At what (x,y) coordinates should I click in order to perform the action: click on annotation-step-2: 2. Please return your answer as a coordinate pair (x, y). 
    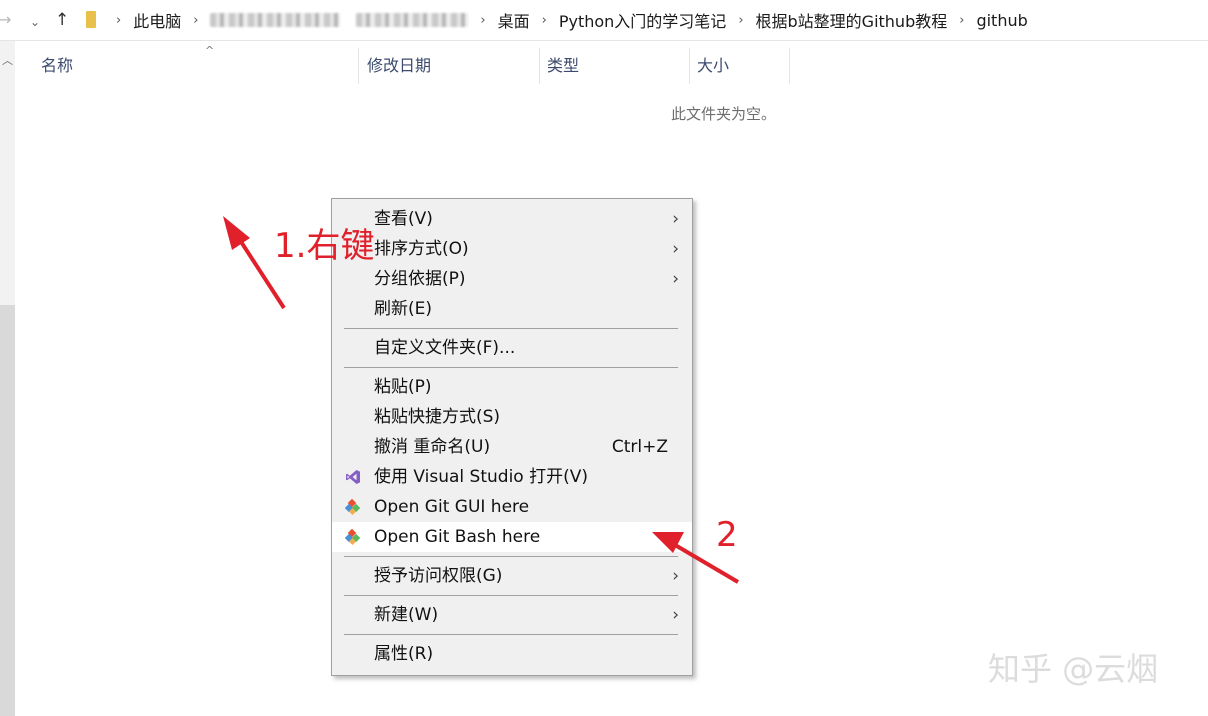
    Looking at the image, I should click on (727, 535).